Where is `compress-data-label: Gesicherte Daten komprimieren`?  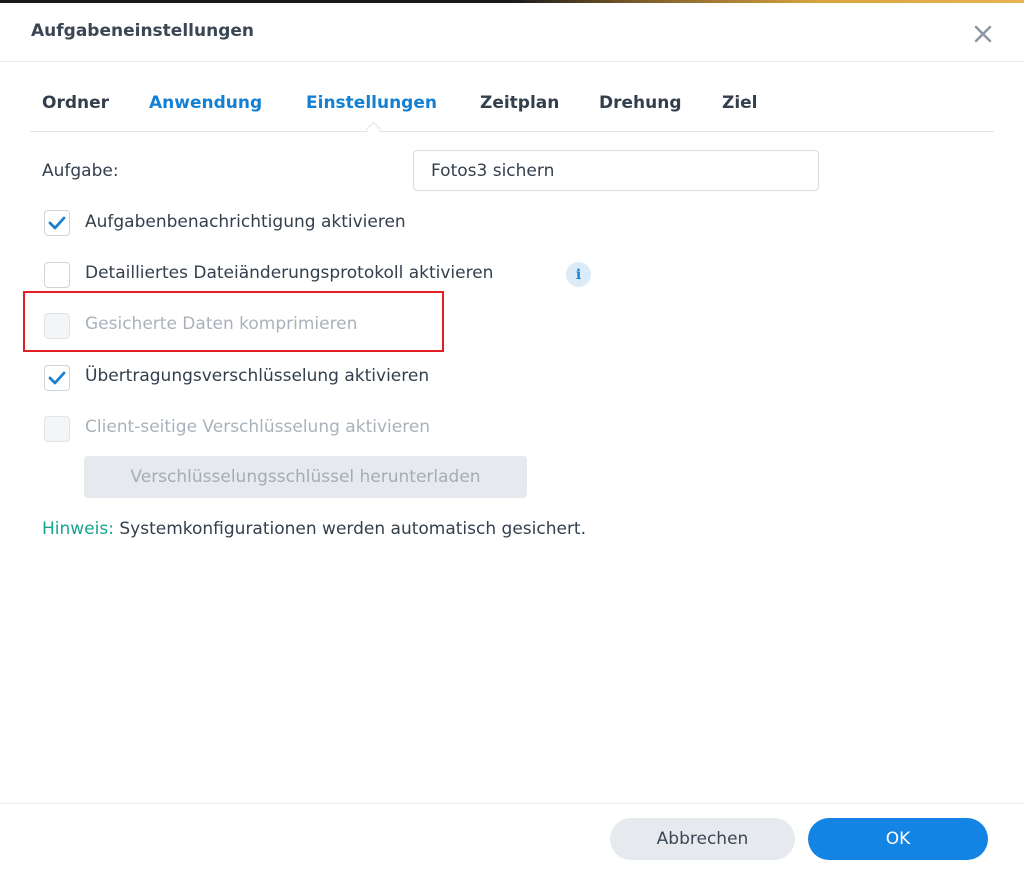 compress-data-label: Gesicherte Daten komprimieren is located at coordinates (221, 324).